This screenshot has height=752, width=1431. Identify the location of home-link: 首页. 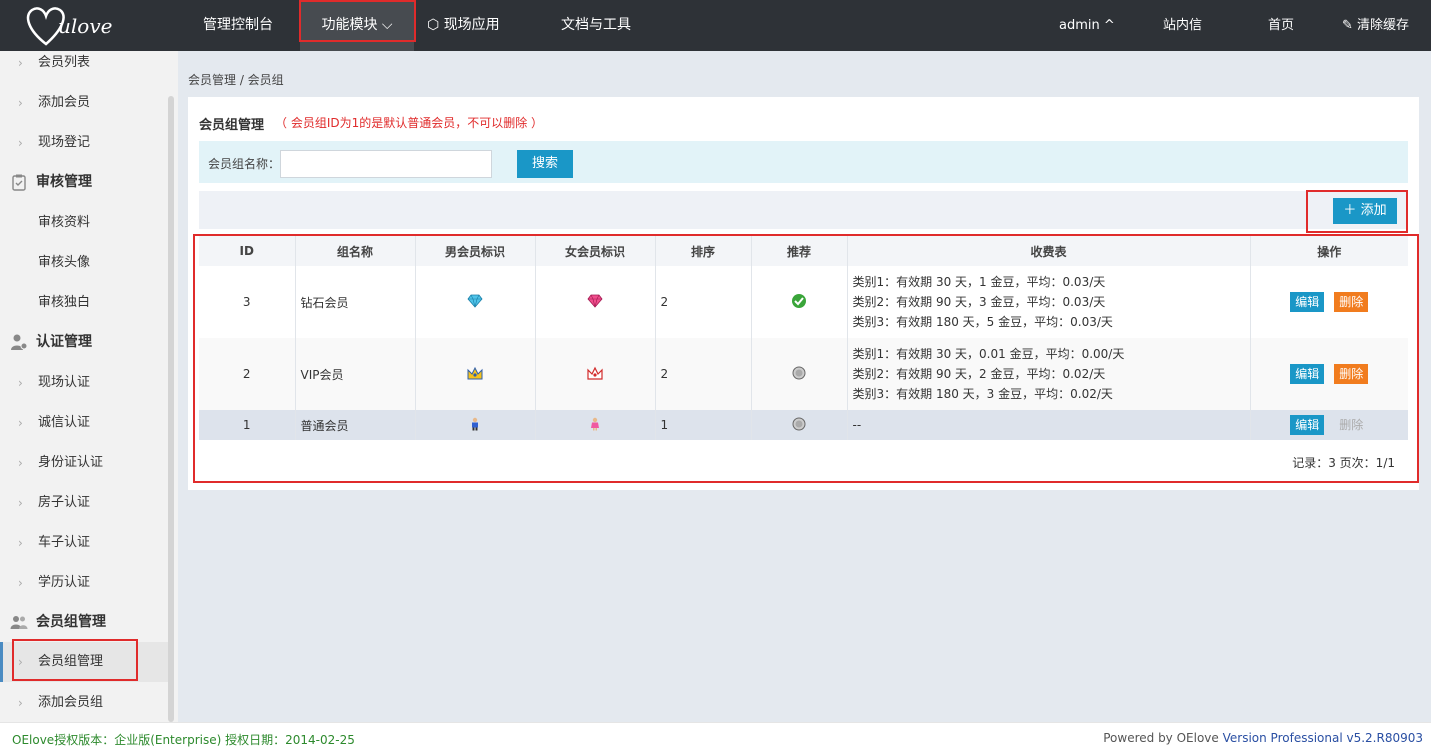
(1281, 25).